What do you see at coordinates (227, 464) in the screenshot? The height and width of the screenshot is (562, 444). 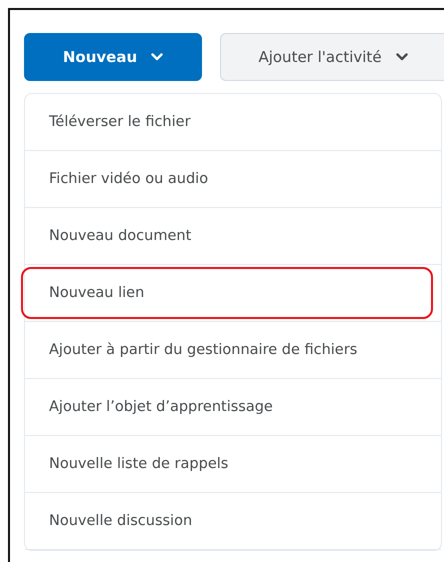 I see `menu-item: Nouvelle liste de rappels` at bounding box center [227, 464].